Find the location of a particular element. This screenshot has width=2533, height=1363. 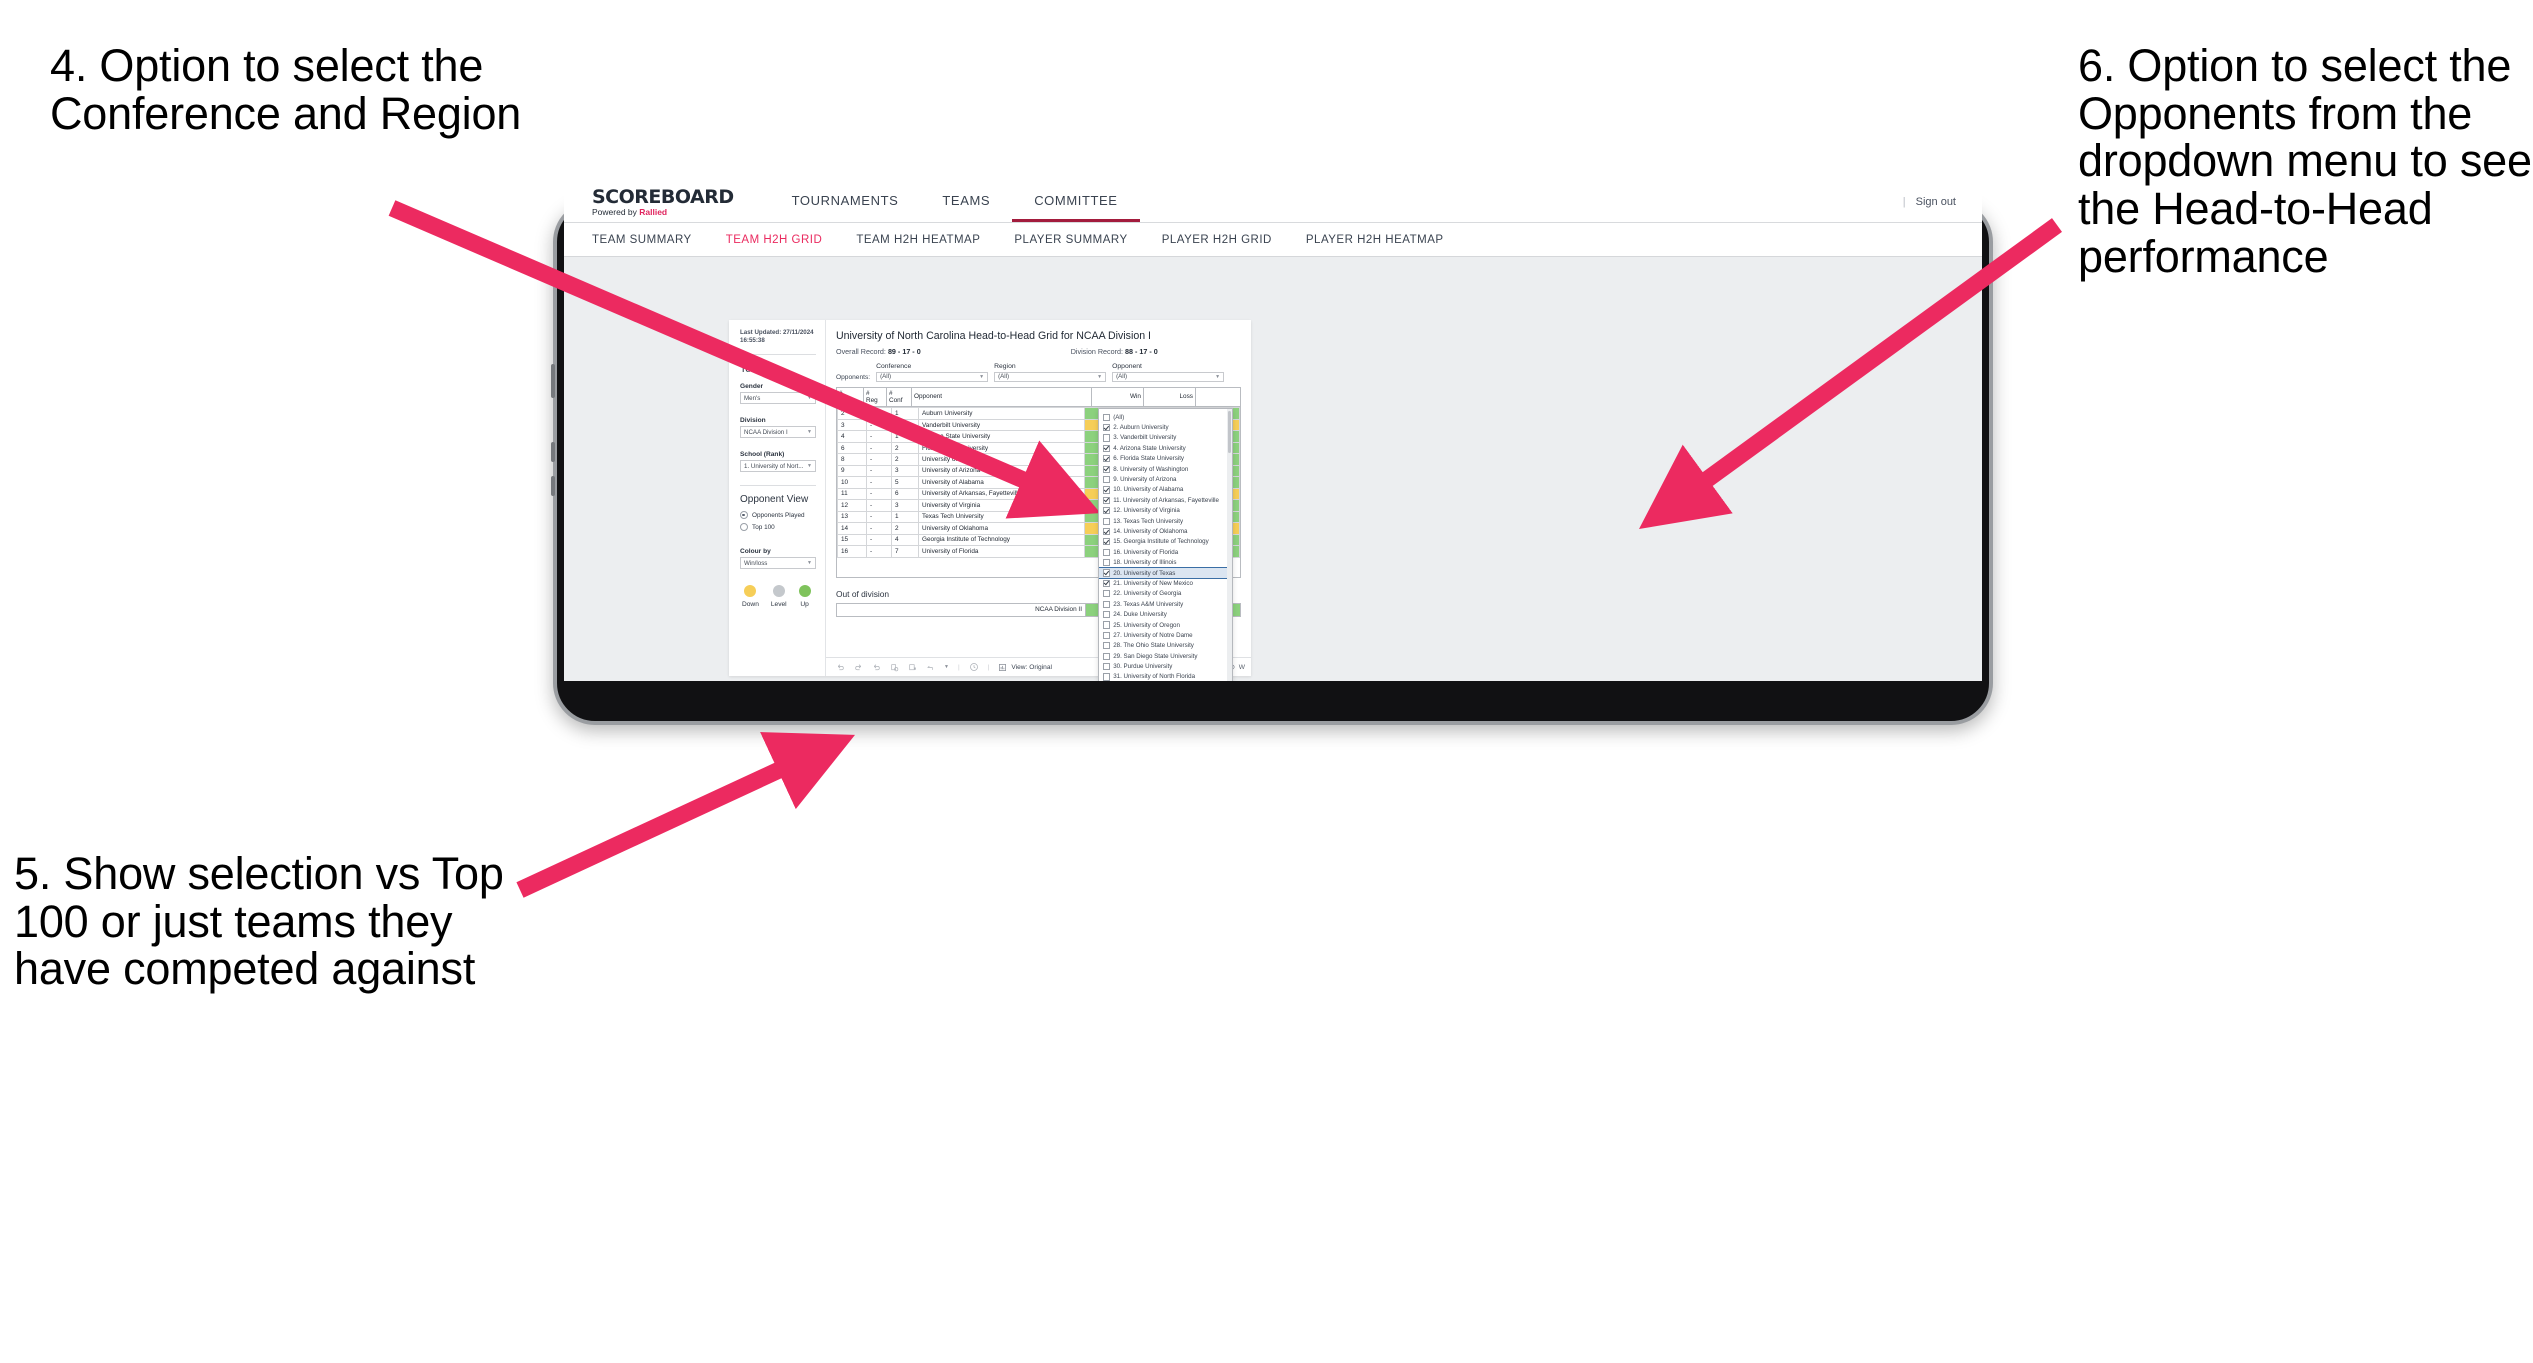

undo-icon is located at coordinates (840, 667).